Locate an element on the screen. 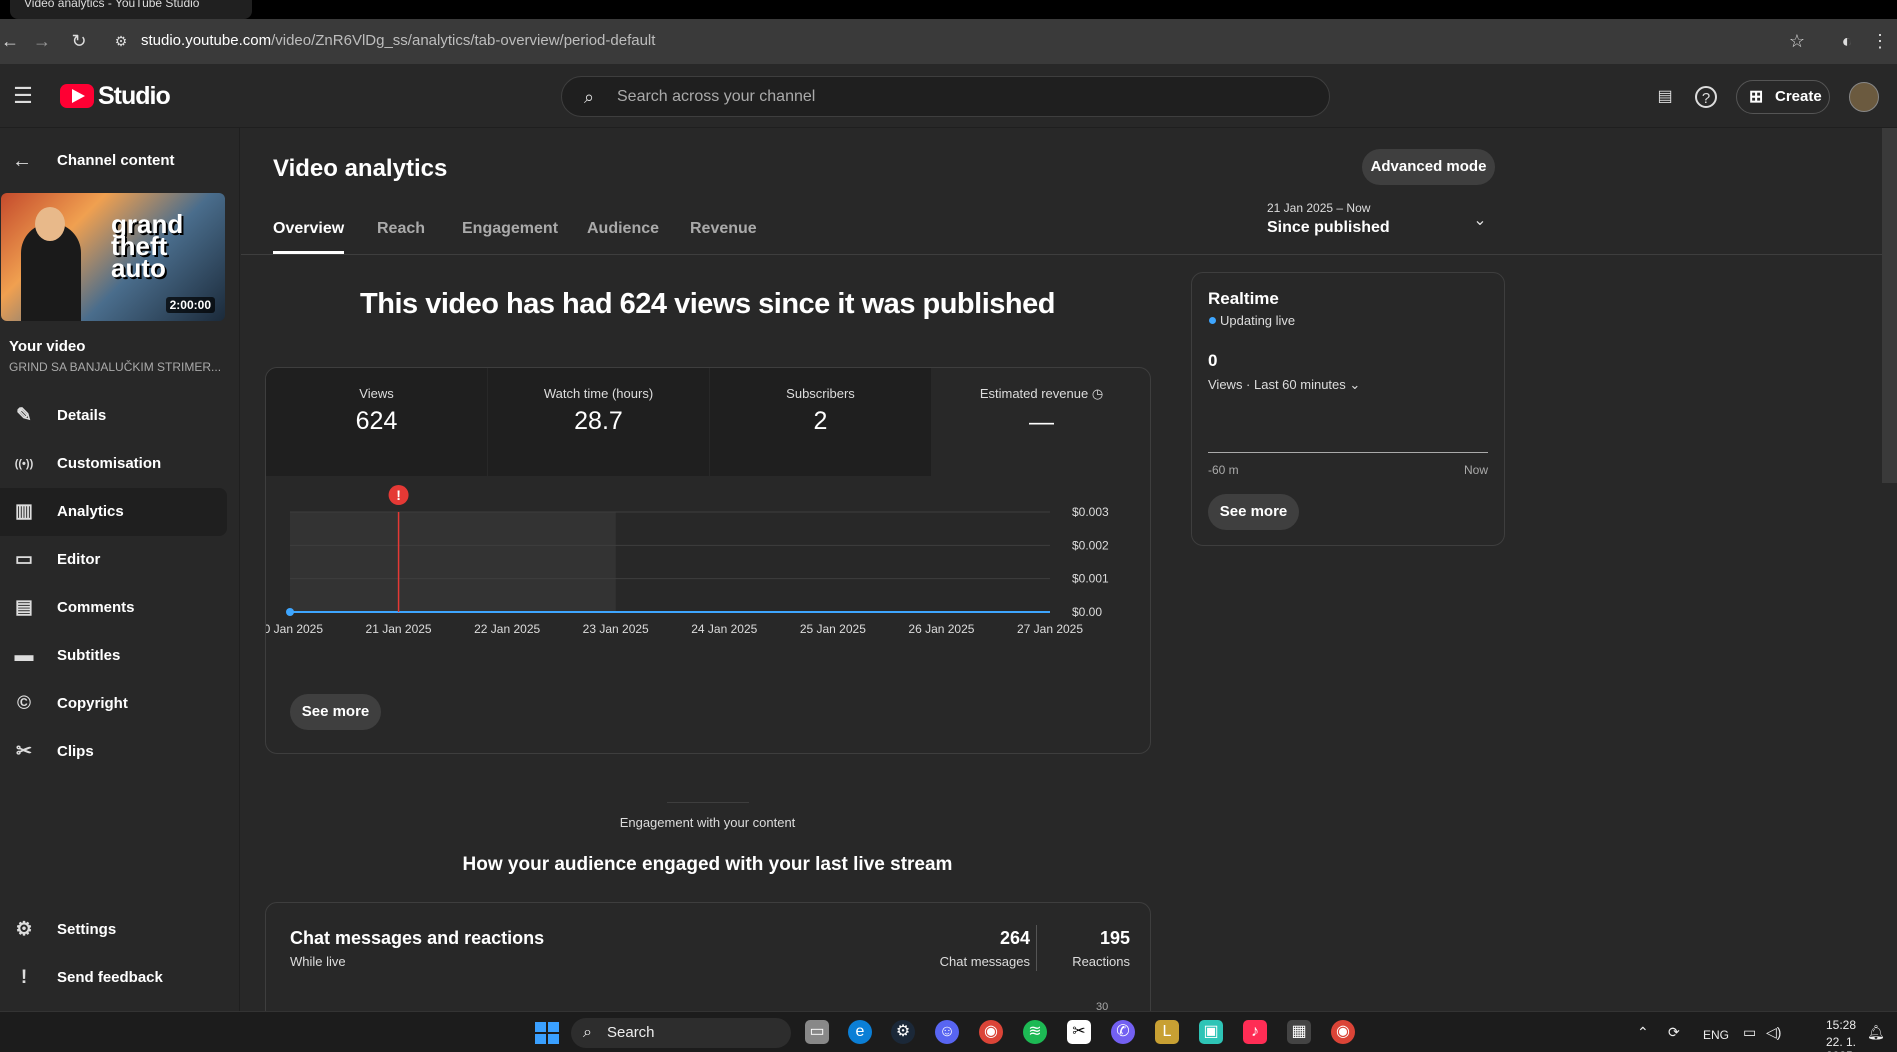 This screenshot has height=1052, width=1897. network-icon: ▭ is located at coordinates (1749, 1032).